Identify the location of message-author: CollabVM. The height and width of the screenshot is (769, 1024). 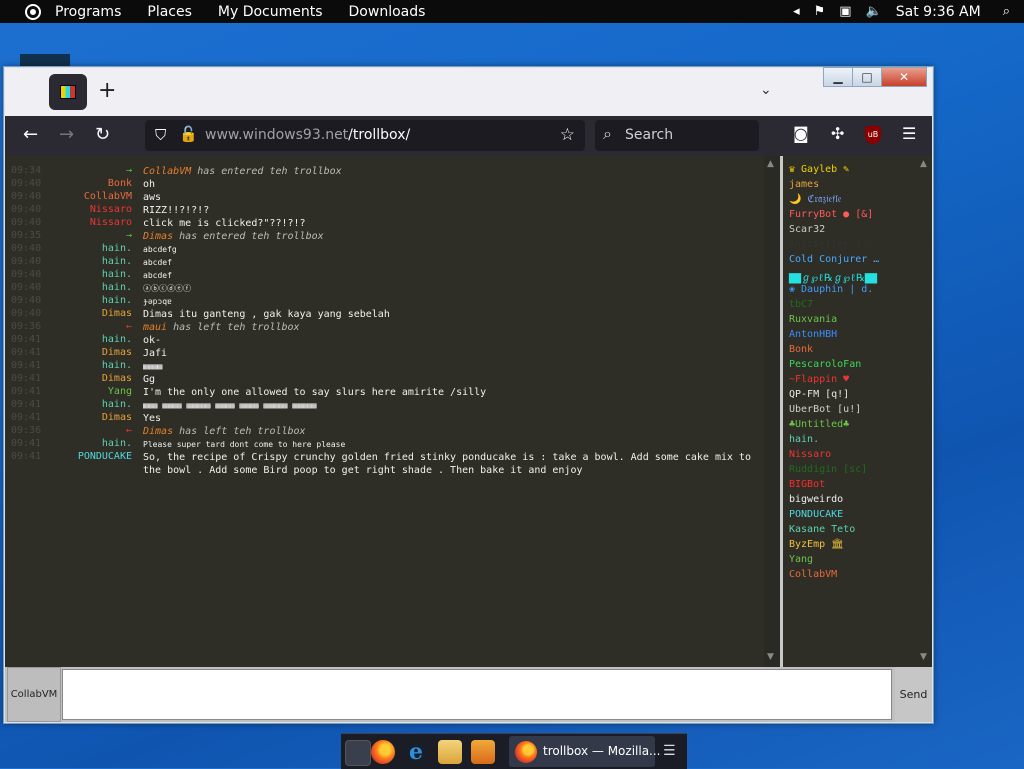
(108, 196).